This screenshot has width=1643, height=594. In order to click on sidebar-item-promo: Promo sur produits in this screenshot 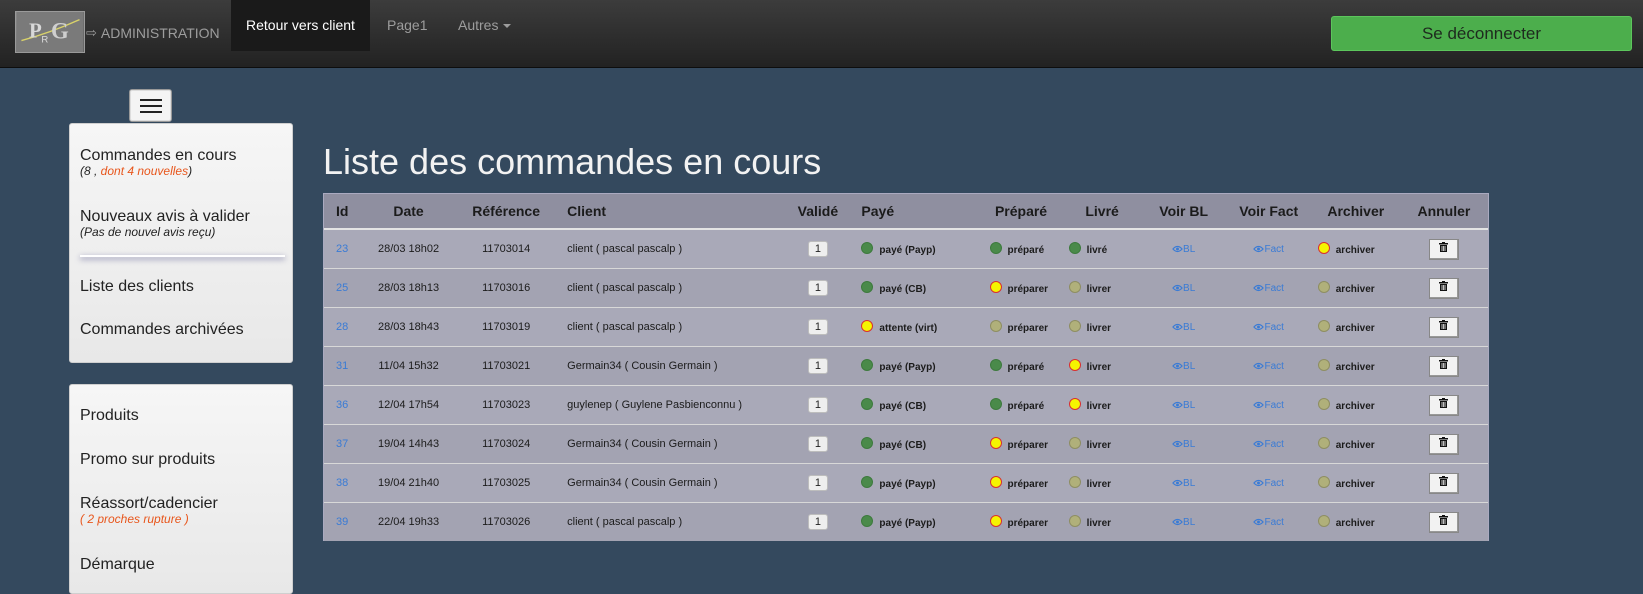, I will do `click(182, 460)`.